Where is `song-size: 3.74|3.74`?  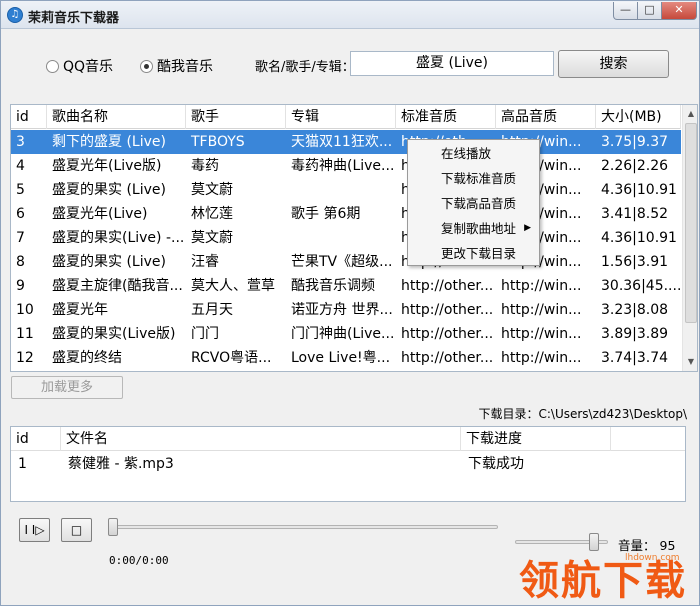 song-size: 3.74|3.74 is located at coordinates (635, 358).